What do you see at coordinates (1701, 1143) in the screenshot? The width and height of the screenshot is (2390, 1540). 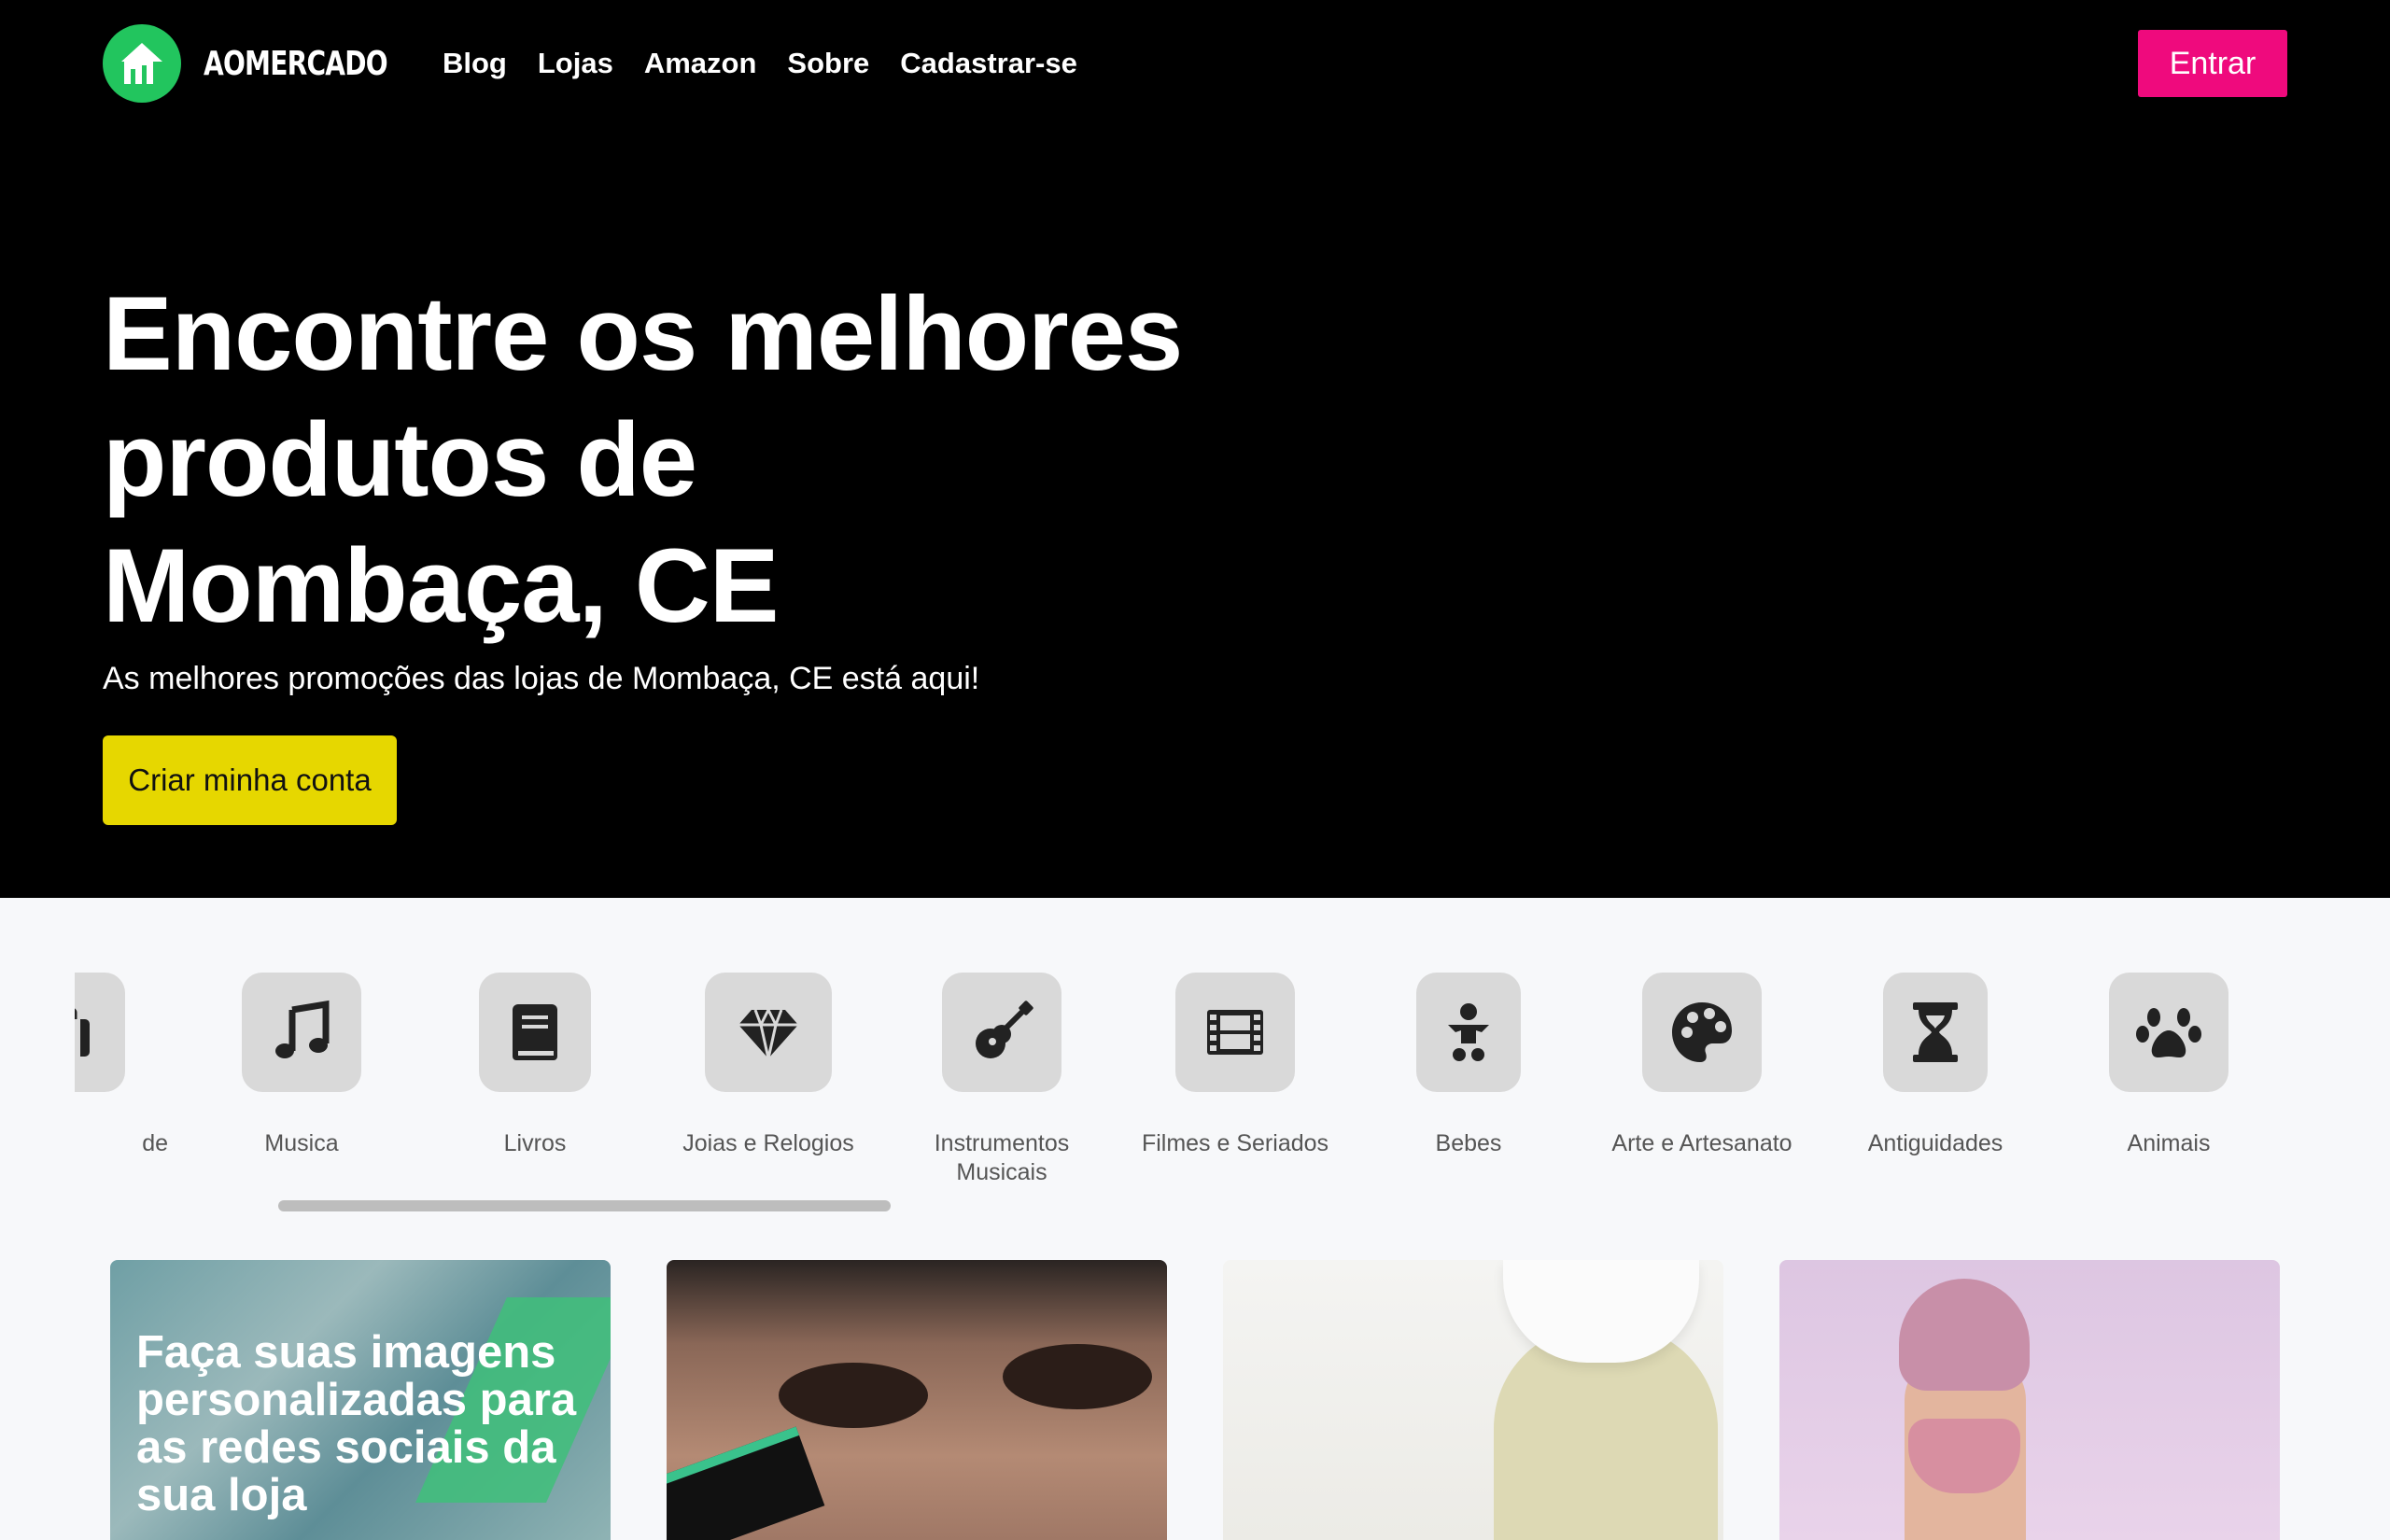 I see `category-label: Arte e Artesanato` at bounding box center [1701, 1143].